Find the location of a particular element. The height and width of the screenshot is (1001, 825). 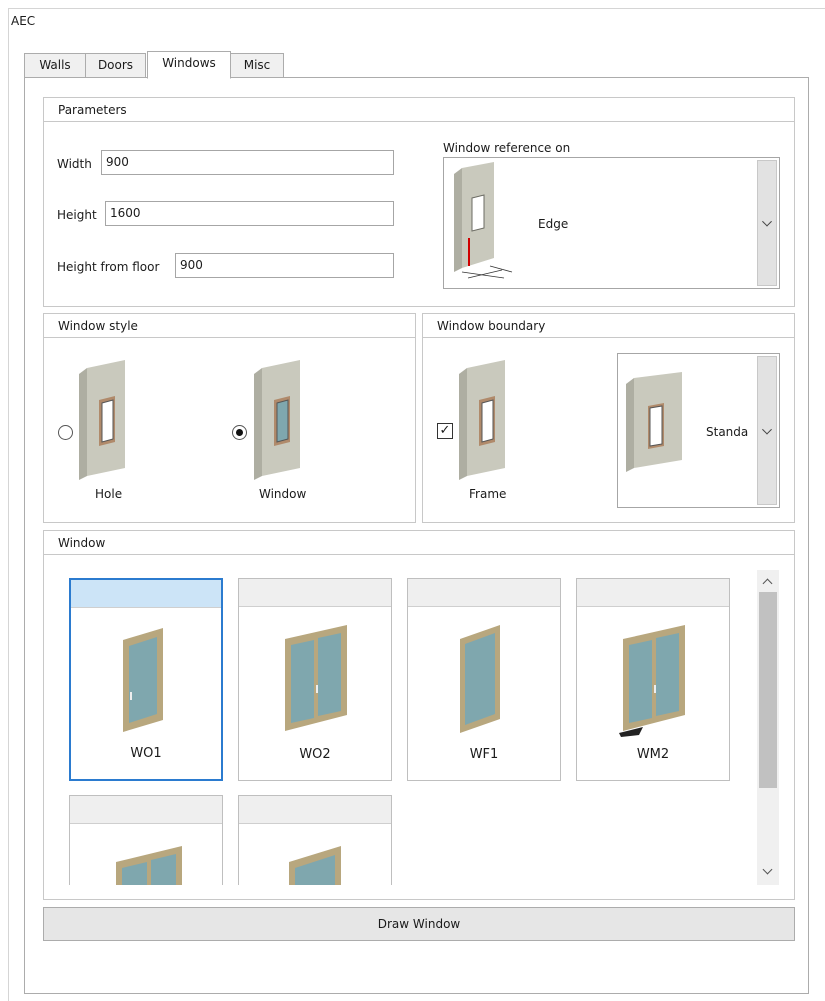

window-boundary-value: Standa is located at coordinates (727, 432).